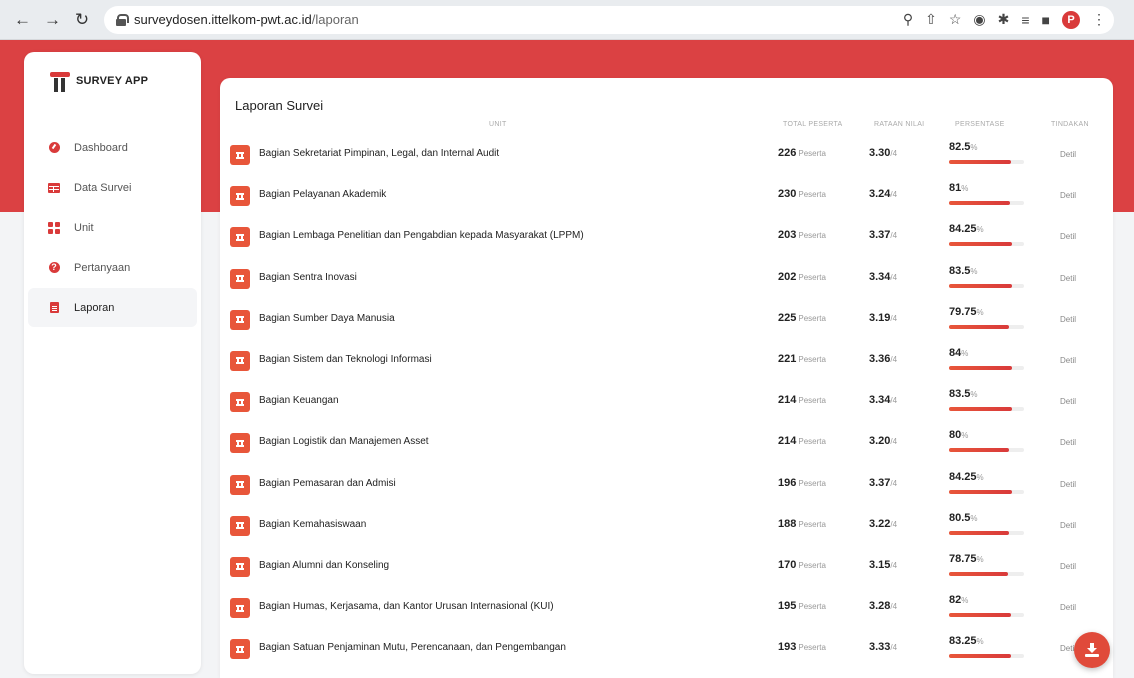 The image size is (1134, 678). I want to click on sidebar-item-label: Unit, so click(84, 227).